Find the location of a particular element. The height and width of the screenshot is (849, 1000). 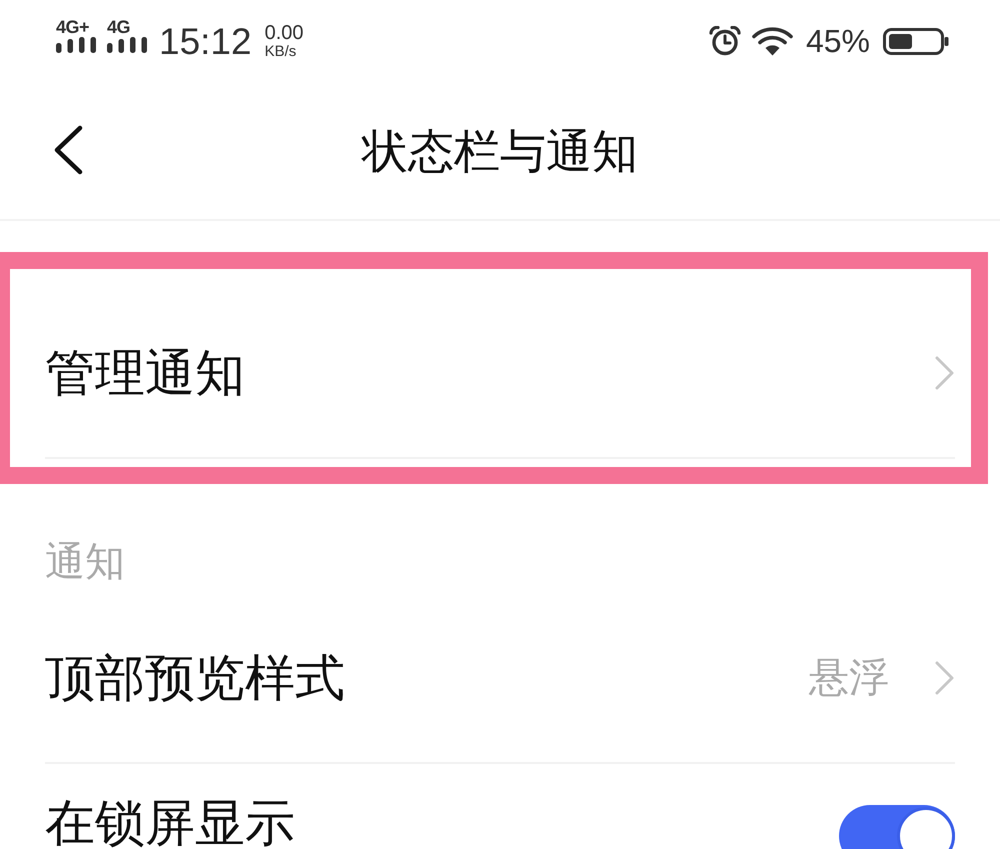

toggle-switch is located at coordinates (897, 827).